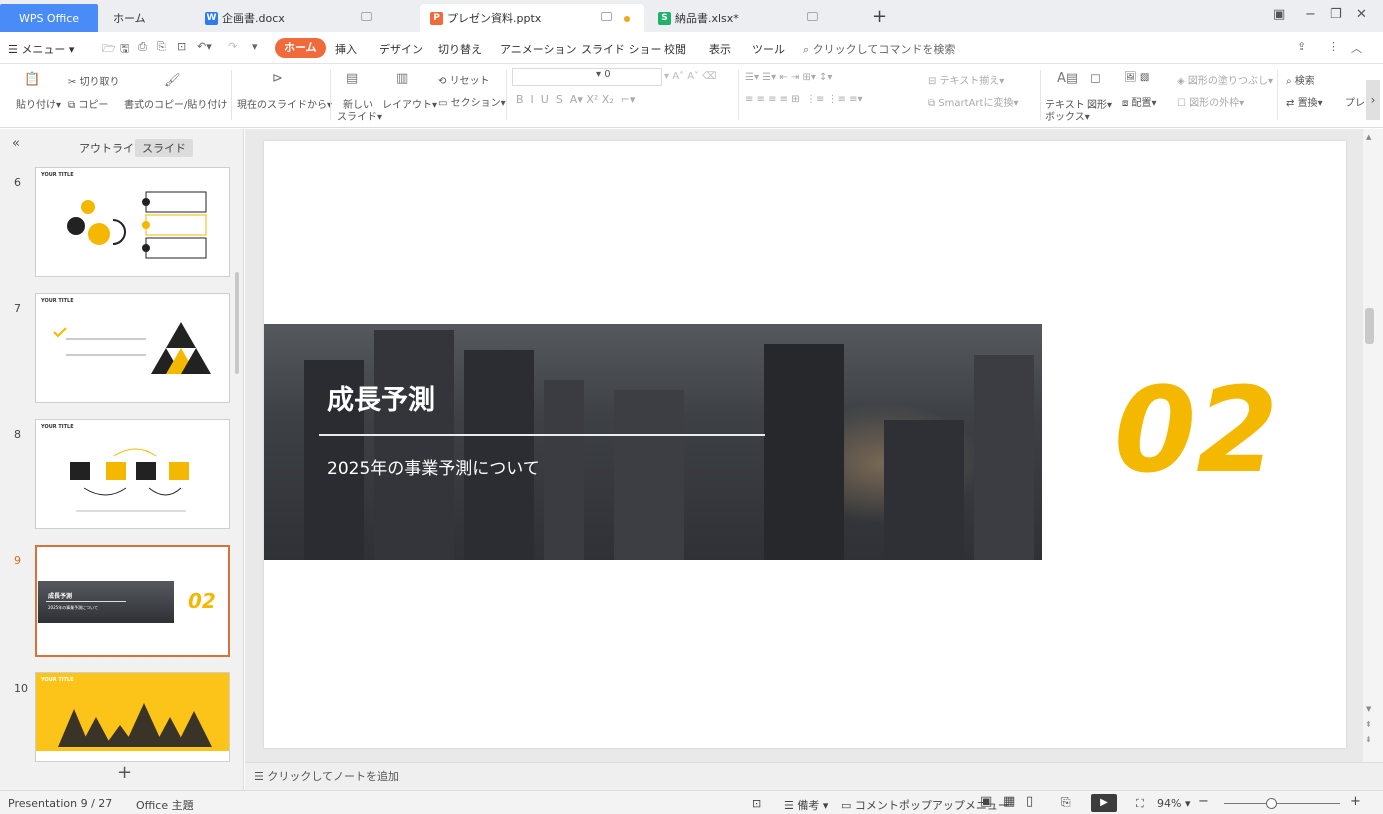 The image size is (1383, 814). I want to click on arrange-button: ⧈ 配置▾, so click(1139, 101).